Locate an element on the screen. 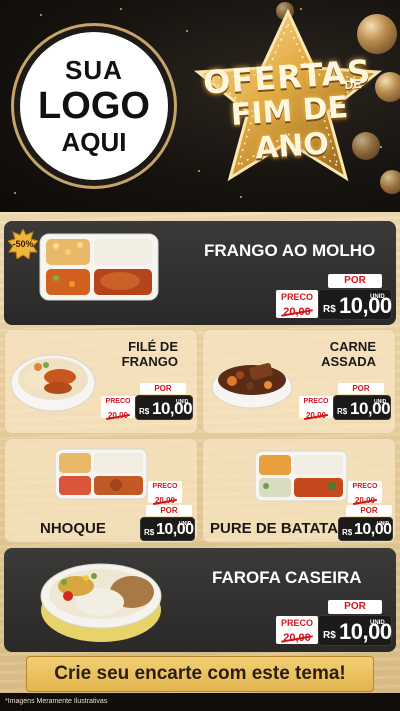  logo-placeholder: SUA LOGO AQUI is located at coordinates (94, 106).